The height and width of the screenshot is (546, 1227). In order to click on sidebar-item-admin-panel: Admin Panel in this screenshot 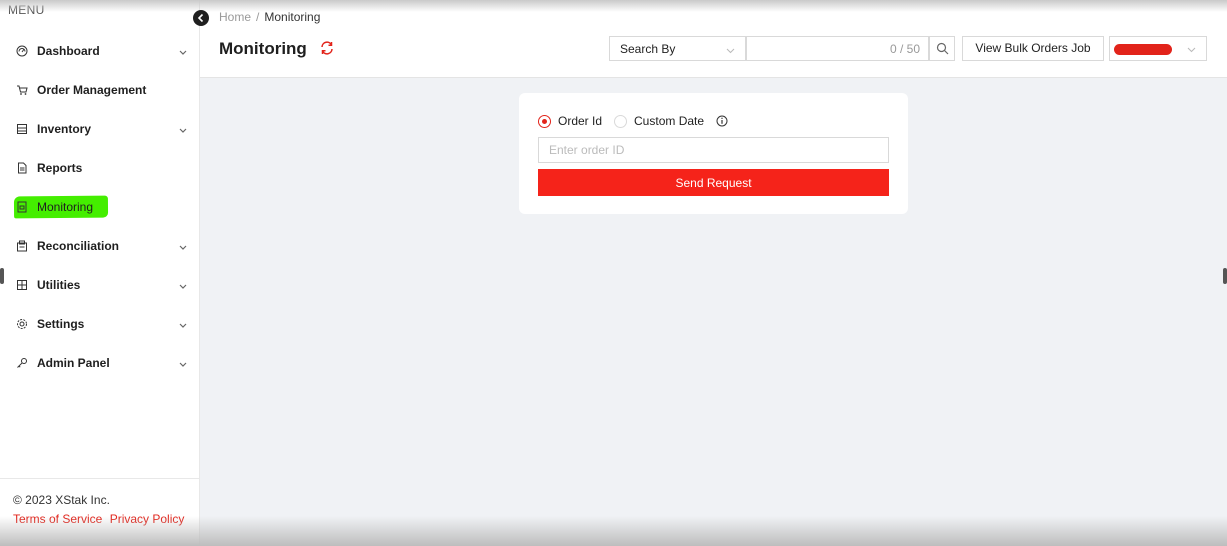, I will do `click(100, 362)`.